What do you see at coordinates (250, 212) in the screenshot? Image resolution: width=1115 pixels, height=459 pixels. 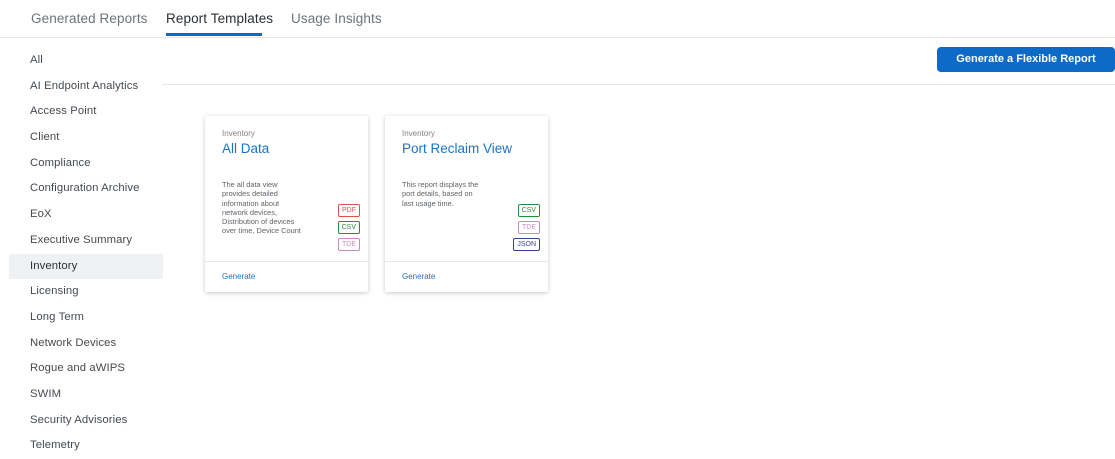 I see `description-line: network devices,` at bounding box center [250, 212].